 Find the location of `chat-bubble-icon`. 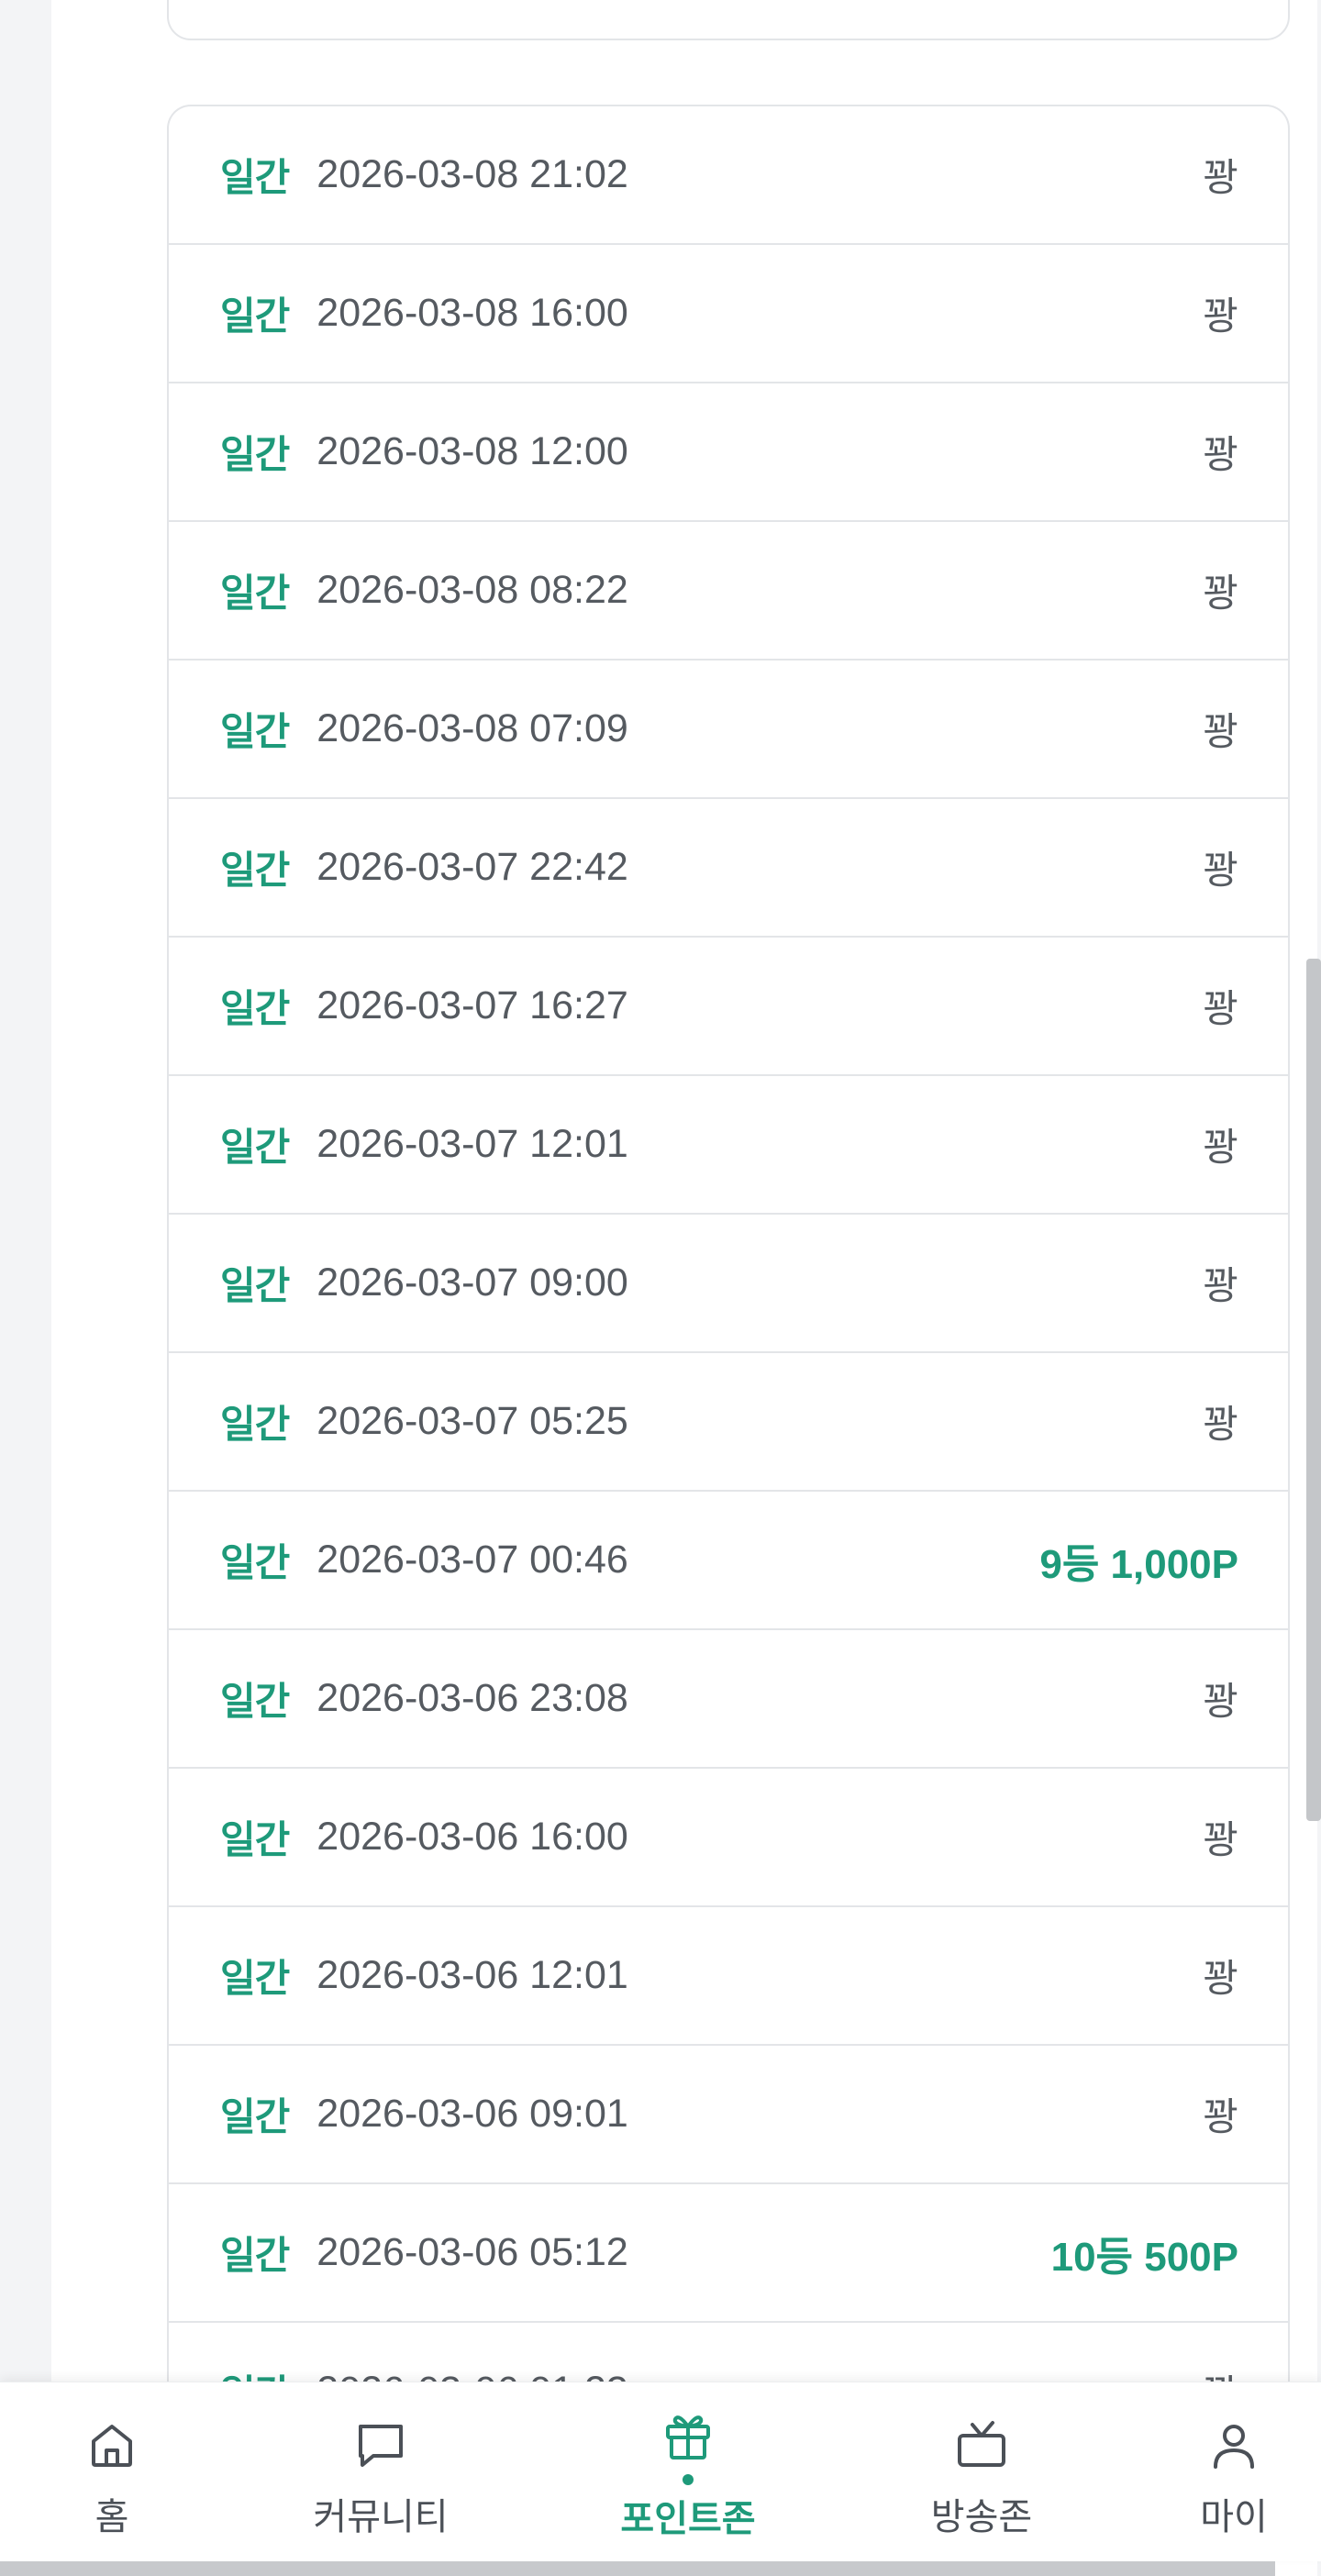

chat-bubble-icon is located at coordinates (381, 2446).